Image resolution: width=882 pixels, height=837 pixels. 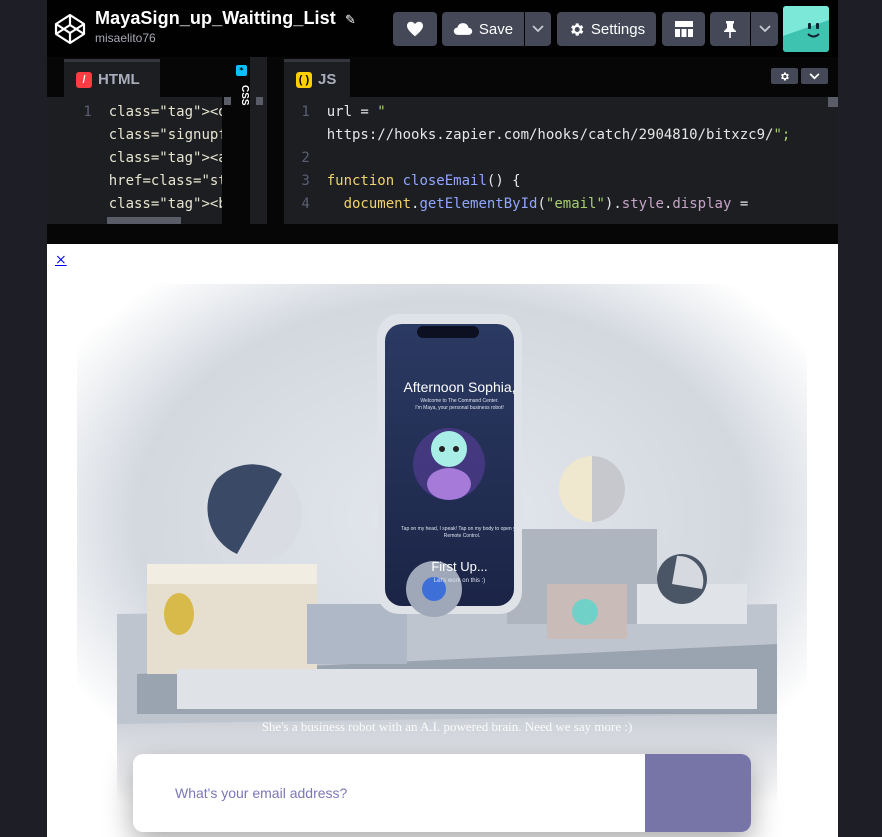 What do you see at coordinates (227, 160) in the screenshot?
I see `html-scrollbar` at bounding box center [227, 160].